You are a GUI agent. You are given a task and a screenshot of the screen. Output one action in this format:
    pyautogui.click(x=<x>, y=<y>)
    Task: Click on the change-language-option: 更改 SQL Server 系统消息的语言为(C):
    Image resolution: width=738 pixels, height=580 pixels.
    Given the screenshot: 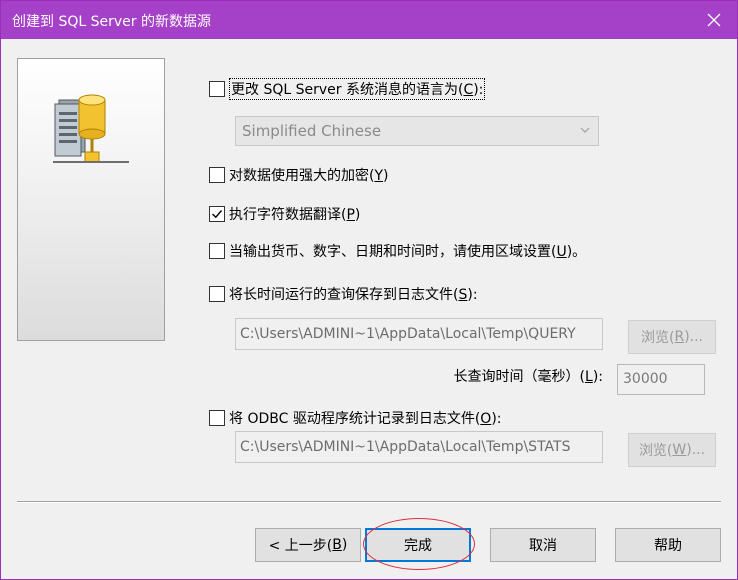 What is the action you would take?
    pyautogui.click(x=347, y=89)
    